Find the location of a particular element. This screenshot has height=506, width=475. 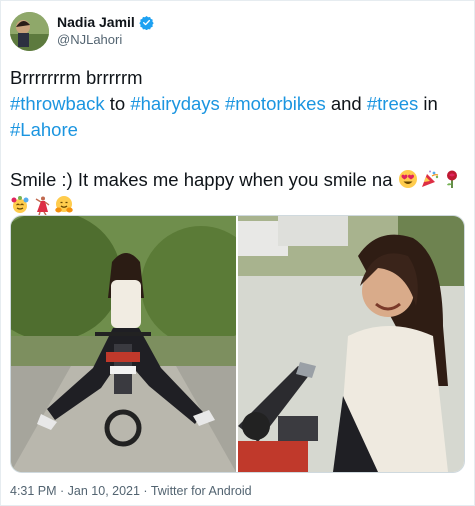

tweet-line-3: #Lahore is located at coordinates (239, 130).